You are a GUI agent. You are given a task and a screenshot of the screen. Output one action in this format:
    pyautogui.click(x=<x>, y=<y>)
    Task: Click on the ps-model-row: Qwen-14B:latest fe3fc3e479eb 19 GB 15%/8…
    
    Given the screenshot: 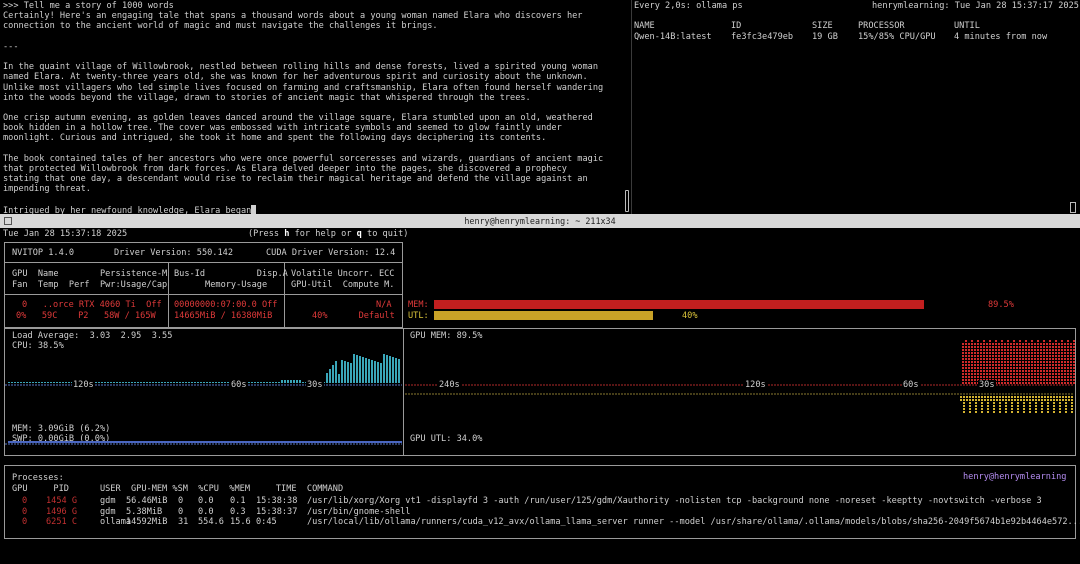 What is the action you would take?
    pyautogui.click(x=857, y=37)
    